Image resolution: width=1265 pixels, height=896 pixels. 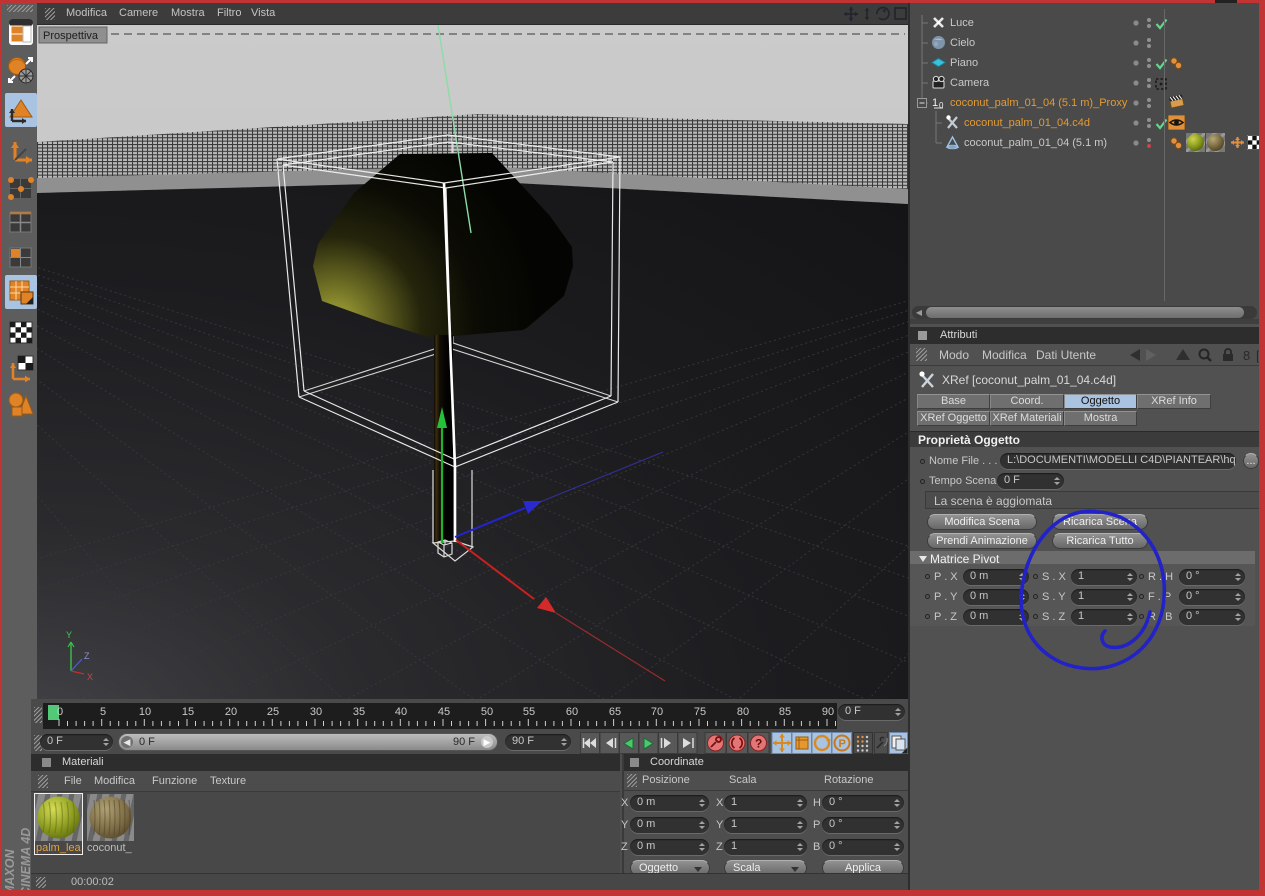 What do you see at coordinates (529, 712) in the screenshot?
I see `svg-text: 55` at bounding box center [529, 712].